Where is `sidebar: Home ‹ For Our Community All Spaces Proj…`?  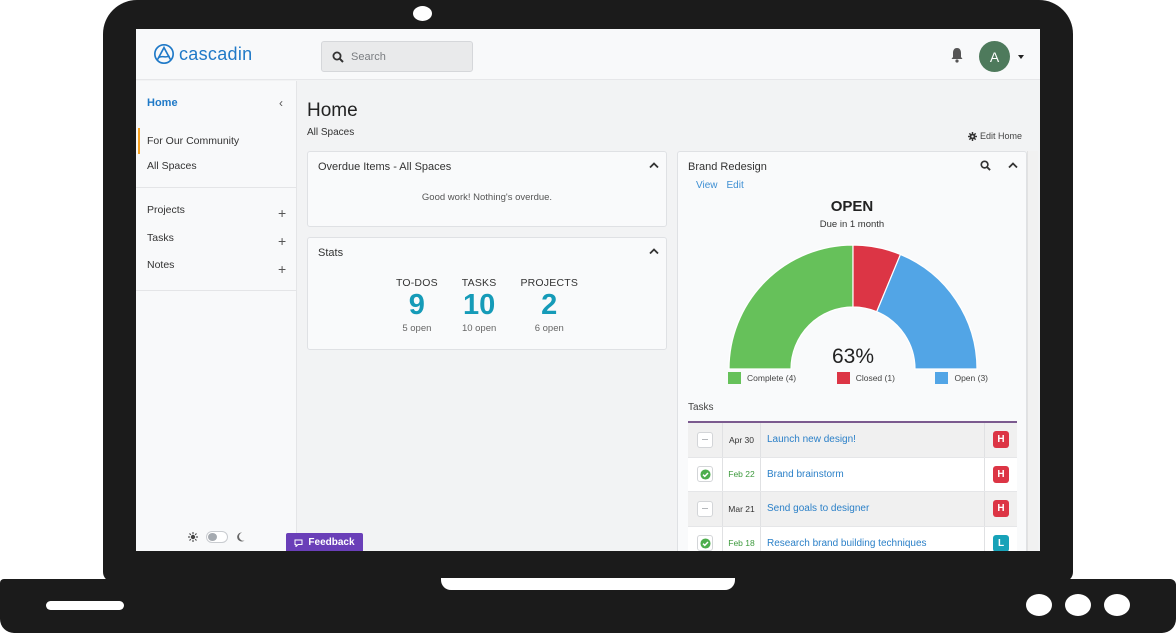 sidebar: Home ‹ For Our Community All Spaces Proj… is located at coordinates (216, 316).